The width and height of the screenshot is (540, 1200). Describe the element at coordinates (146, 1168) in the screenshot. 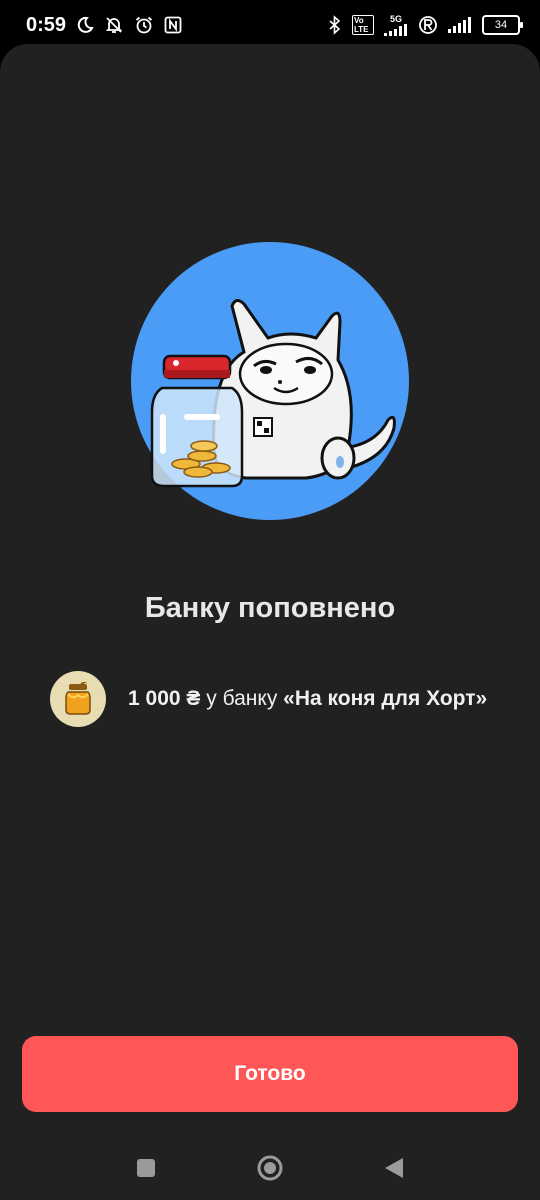

I see `recent-apps-icon` at that location.